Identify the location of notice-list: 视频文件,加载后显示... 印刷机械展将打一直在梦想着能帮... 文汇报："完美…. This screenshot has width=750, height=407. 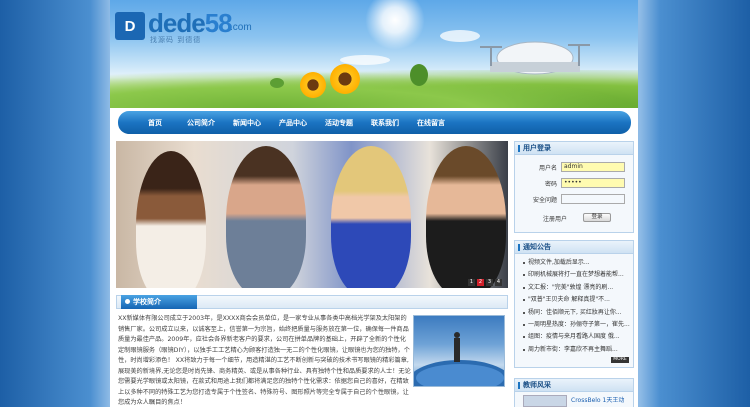
(574, 305).